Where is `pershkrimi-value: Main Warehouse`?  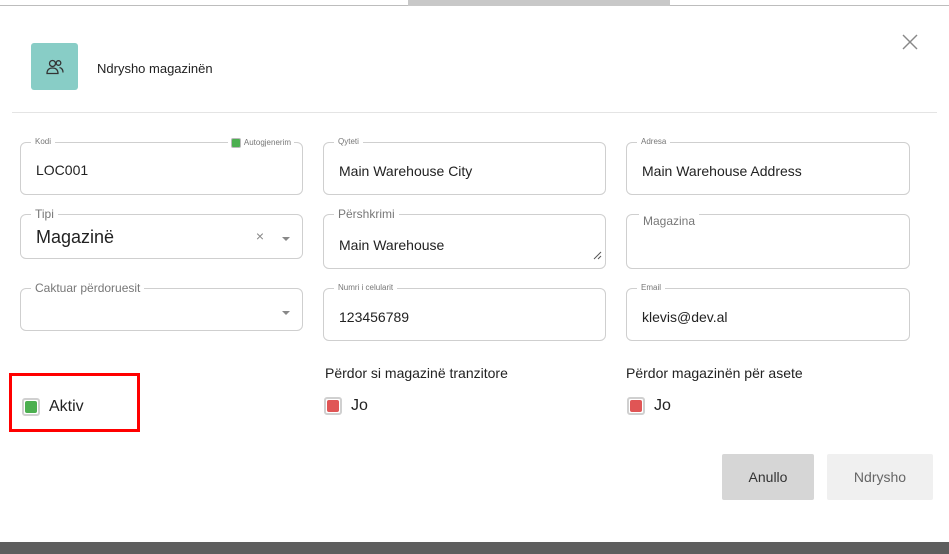 pershkrimi-value: Main Warehouse is located at coordinates (392, 245).